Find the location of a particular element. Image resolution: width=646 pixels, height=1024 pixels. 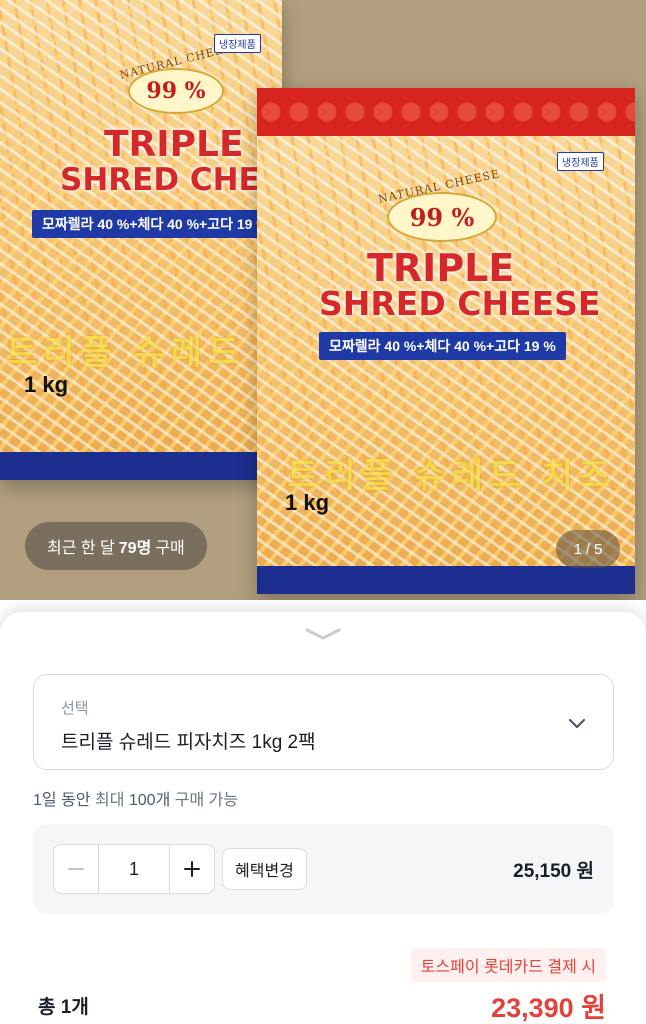

recent-purchases-count: 79명 is located at coordinates (135, 548).